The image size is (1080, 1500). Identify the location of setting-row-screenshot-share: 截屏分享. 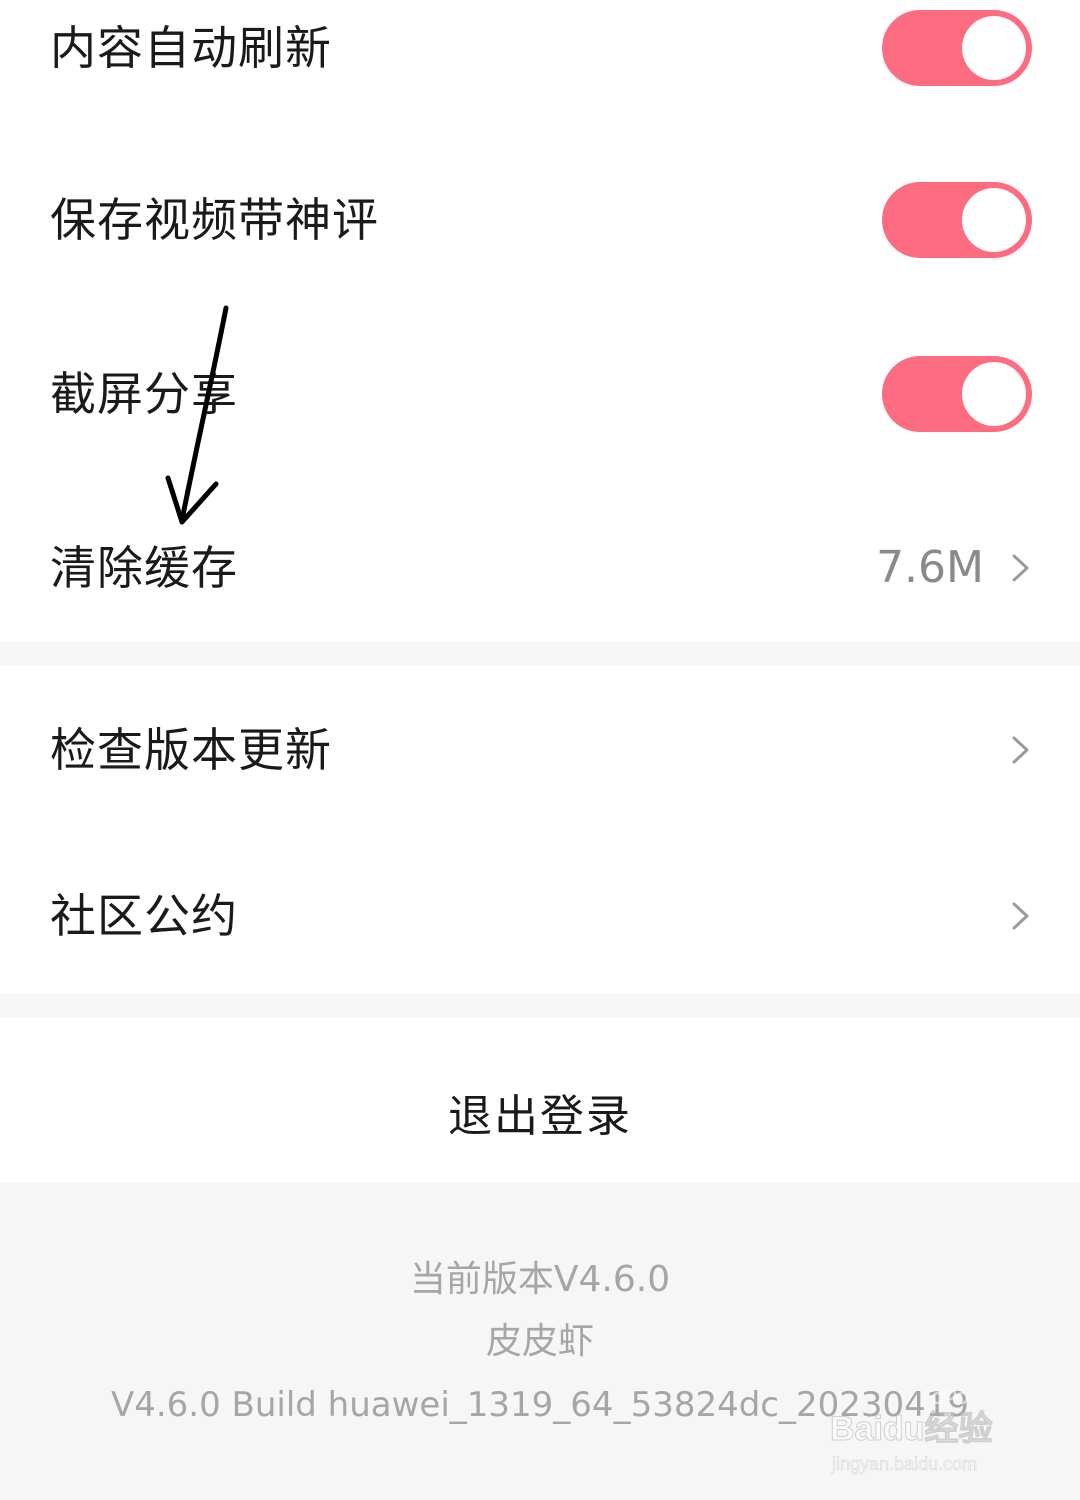
(540, 394).